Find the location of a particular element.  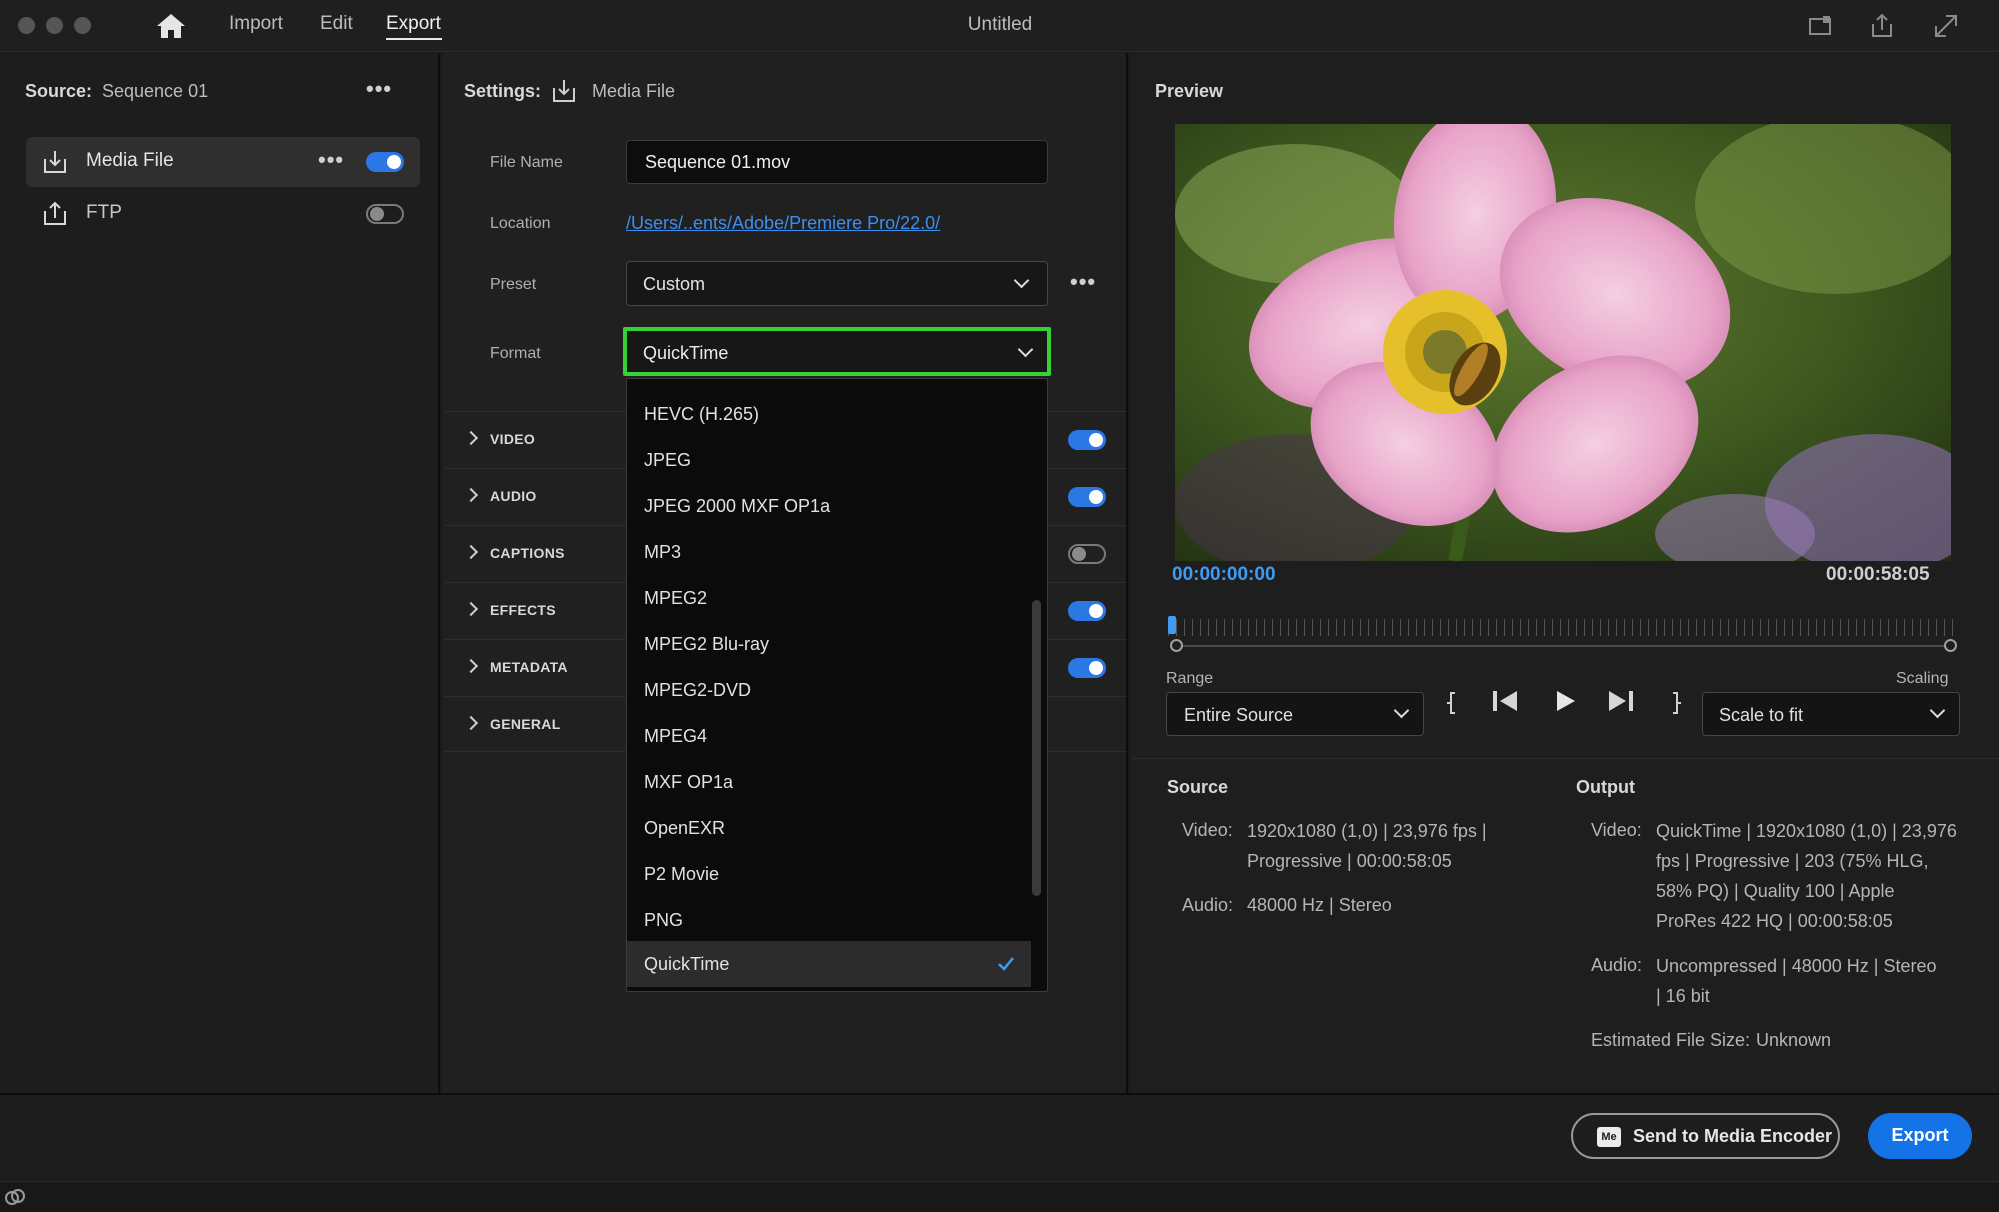

format-option: P2 Movie is located at coordinates (829, 874).